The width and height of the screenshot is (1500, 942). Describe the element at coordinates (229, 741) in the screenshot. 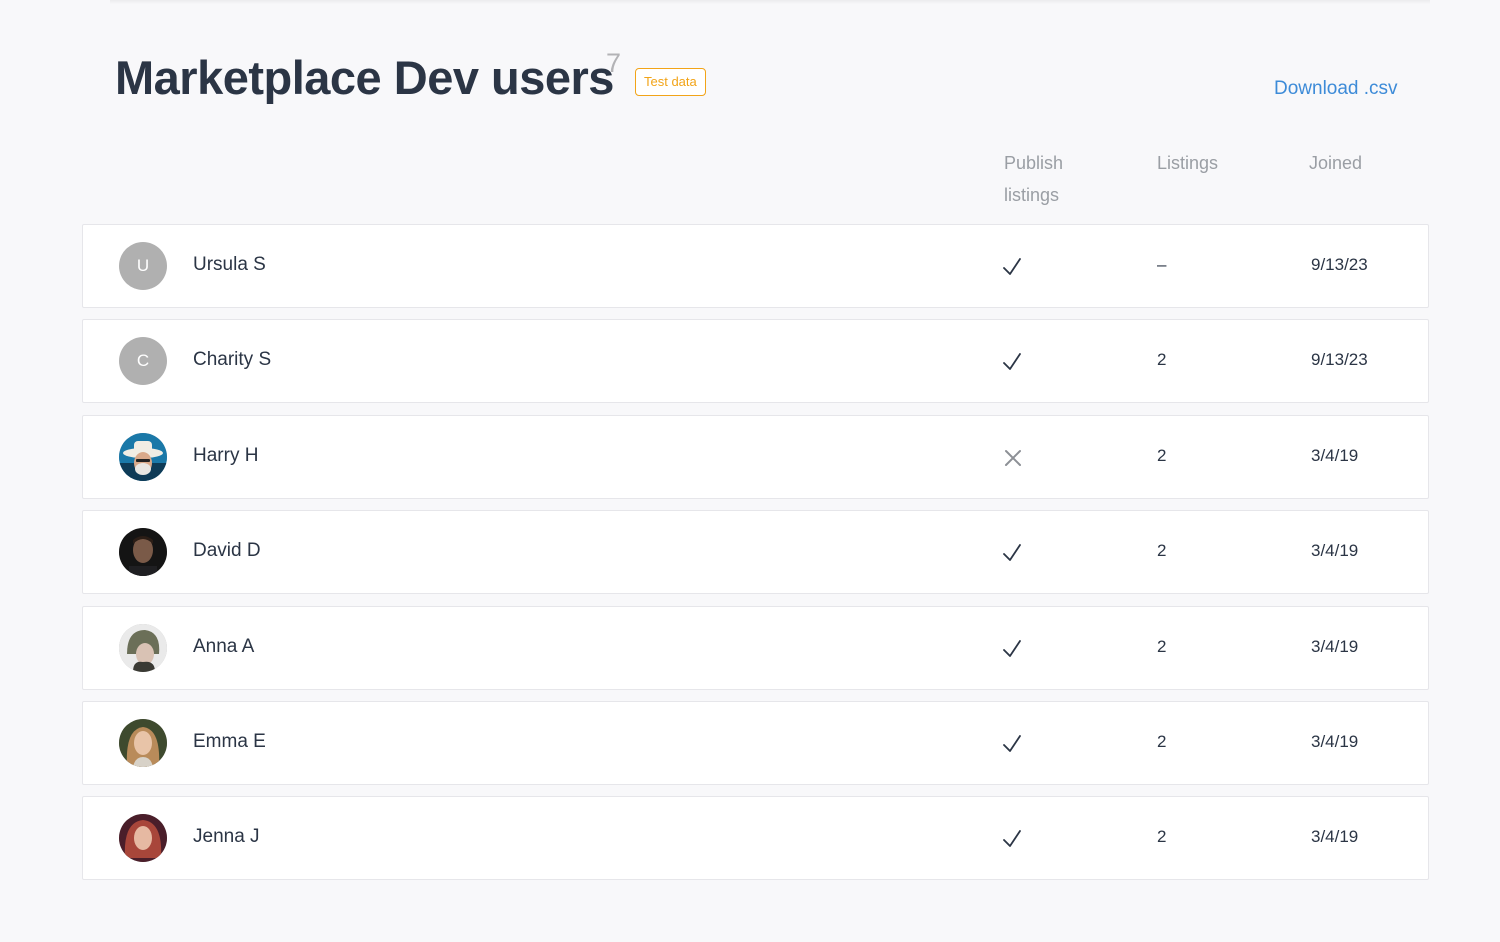

I see `user-name: Emma E` at that location.